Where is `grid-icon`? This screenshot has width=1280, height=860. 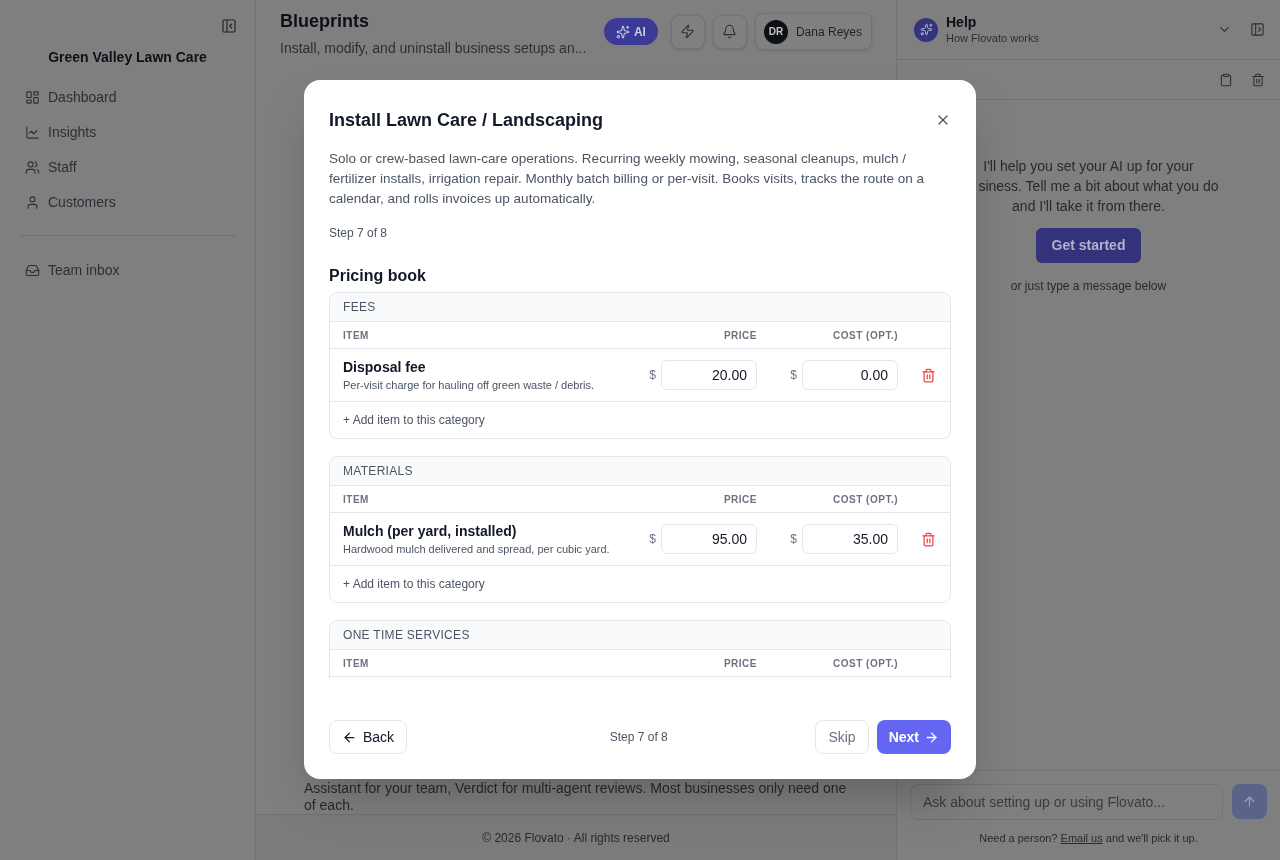
grid-icon is located at coordinates (32, 97).